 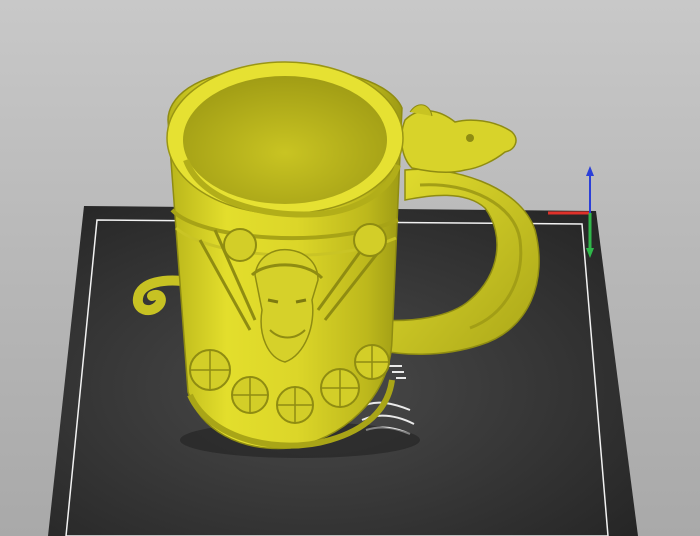 I want to click on mug-inner, so click(x=285, y=140).